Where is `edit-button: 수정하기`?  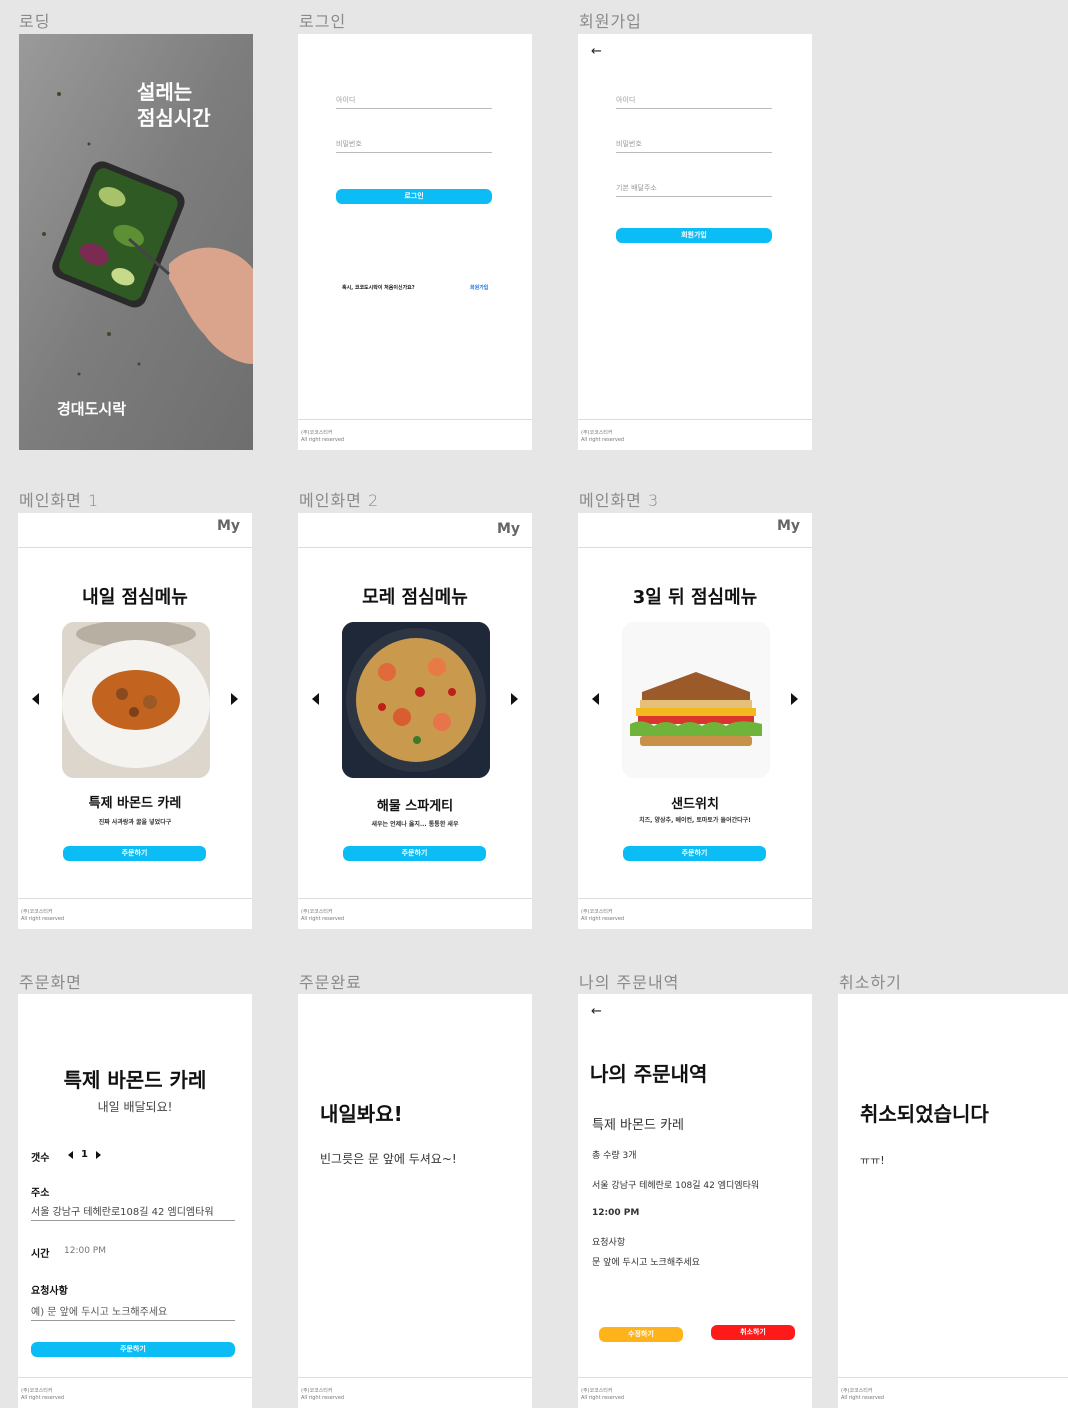 edit-button: 수정하기 is located at coordinates (641, 1334).